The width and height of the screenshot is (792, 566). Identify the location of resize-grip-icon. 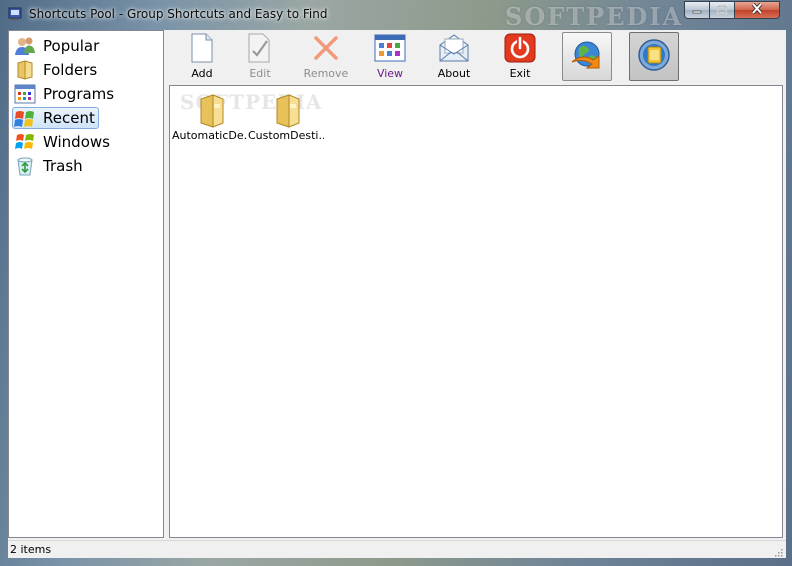
(778, 551).